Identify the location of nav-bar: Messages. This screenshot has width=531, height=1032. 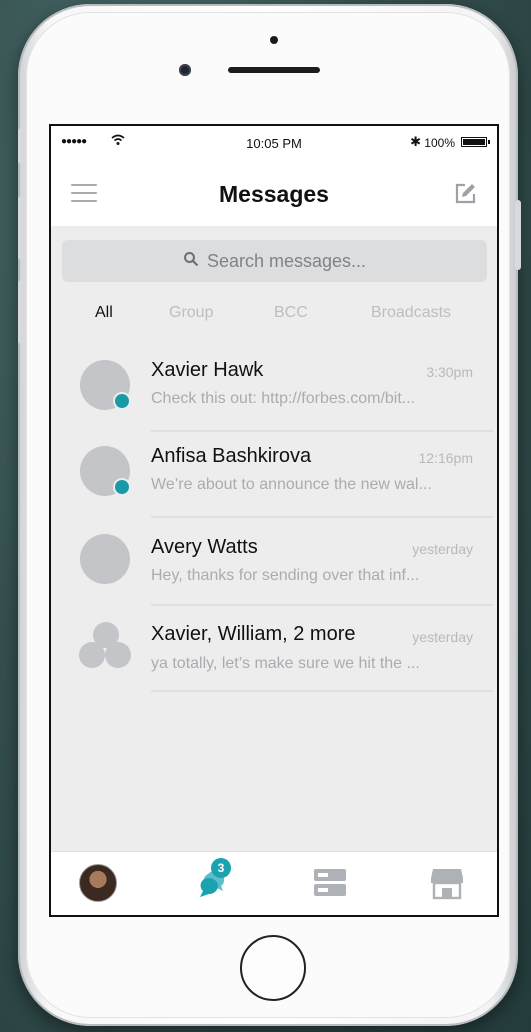
(274, 193).